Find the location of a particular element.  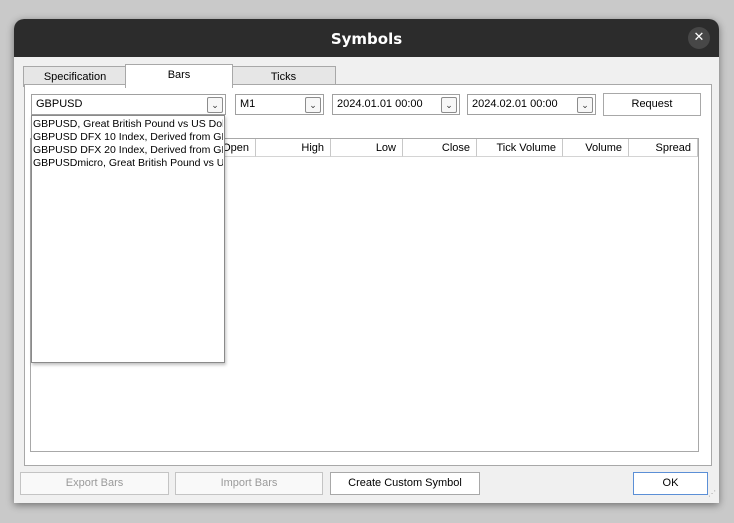

column-header-close: Close is located at coordinates (440, 148).